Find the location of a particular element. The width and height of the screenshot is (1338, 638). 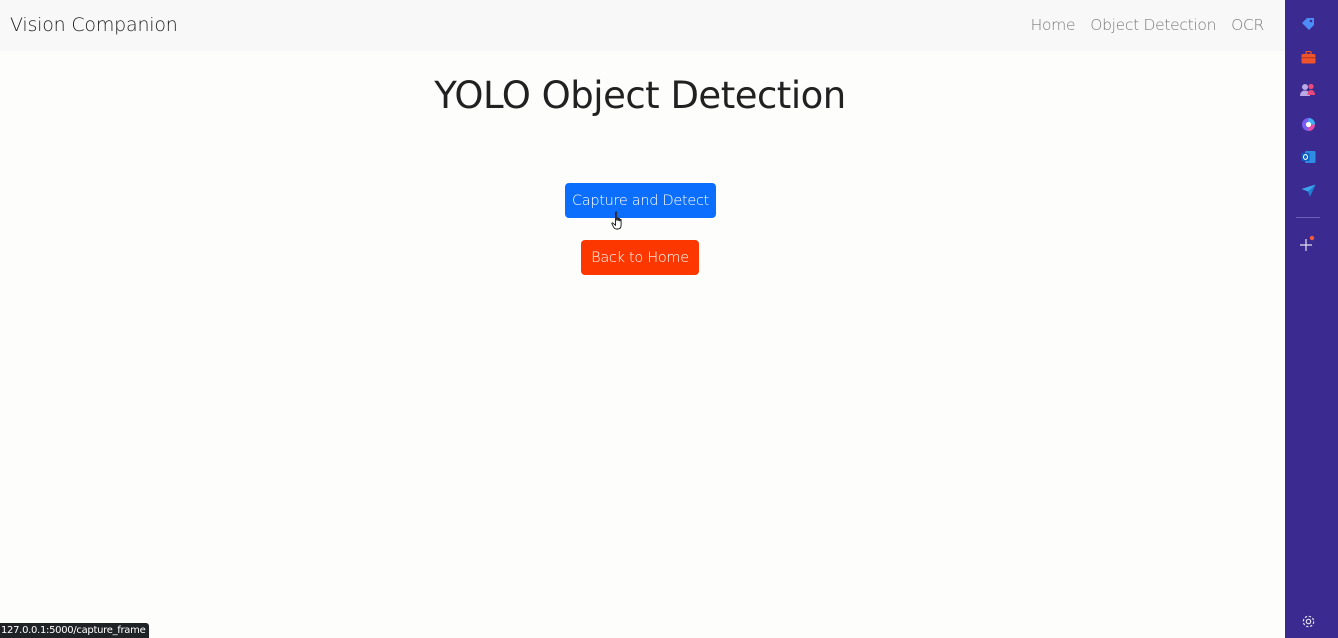

hand-cursor-icon is located at coordinates (616, 220).